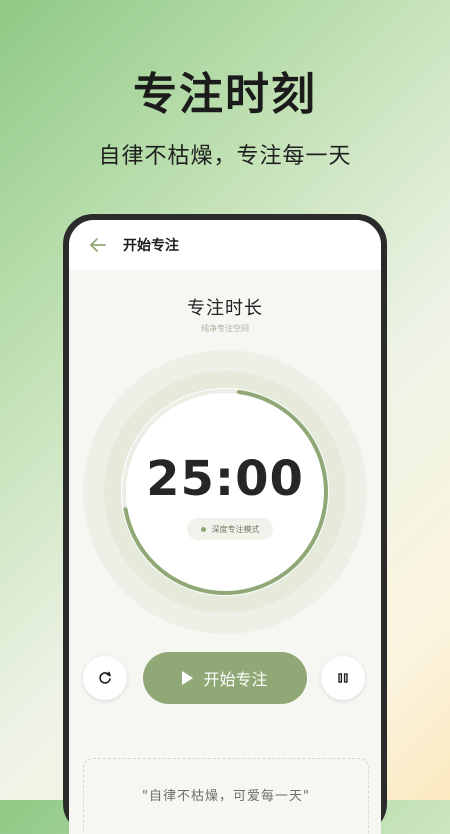 This screenshot has width=450, height=834. Describe the element at coordinates (98, 245) in the screenshot. I see `arrow-left-icon` at that location.